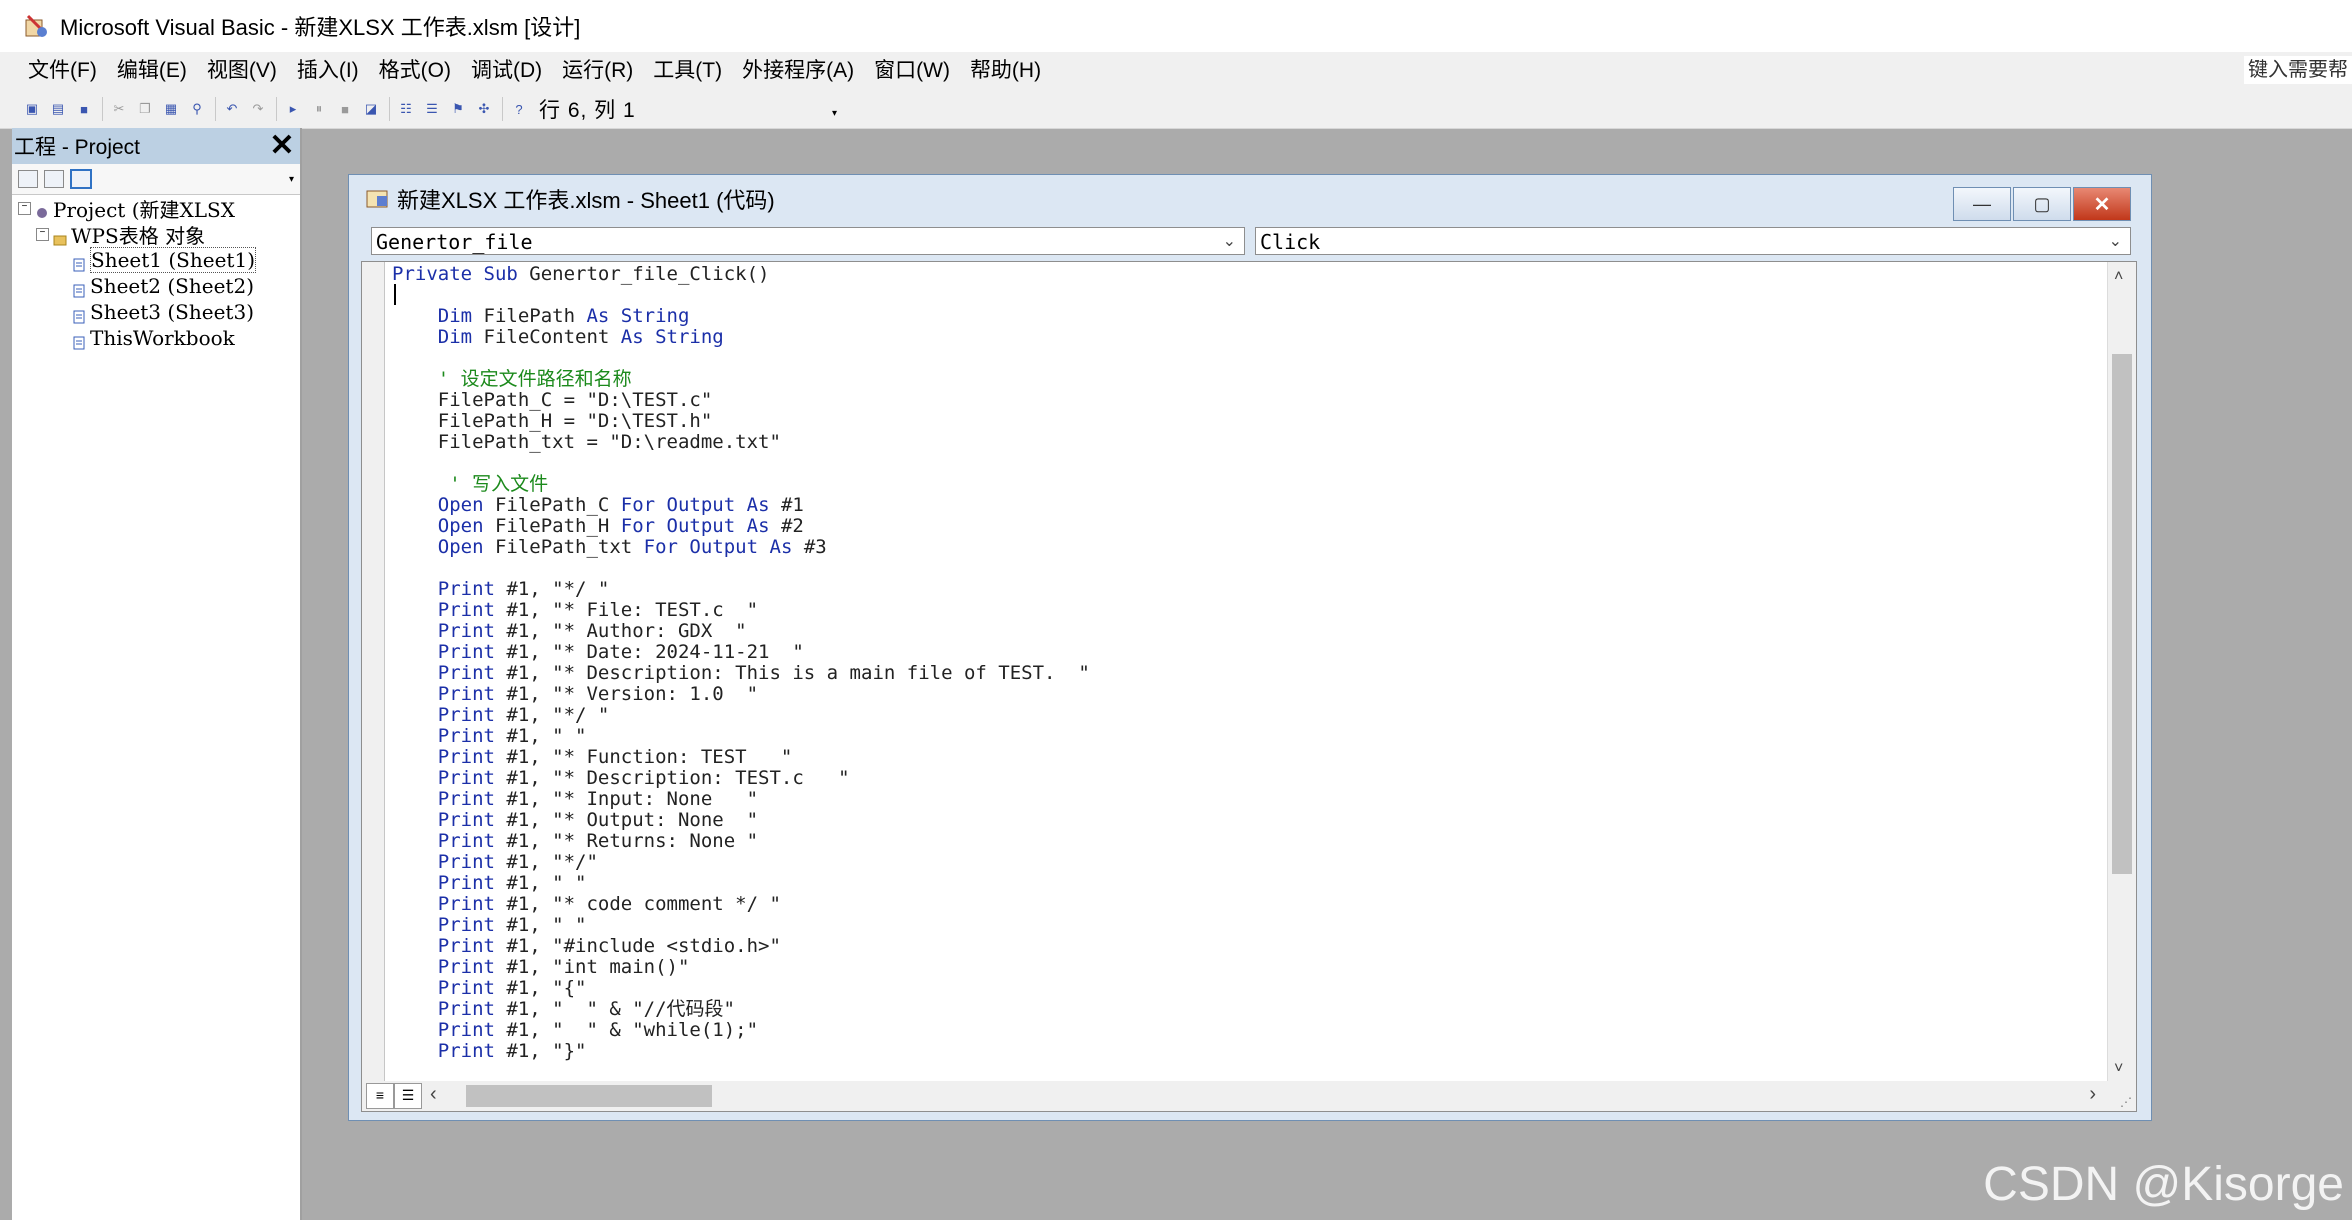 The height and width of the screenshot is (1220, 2352). What do you see at coordinates (741, 379) in the screenshot?
I see `code-line: ' 设定文件路径和名称` at bounding box center [741, 379].